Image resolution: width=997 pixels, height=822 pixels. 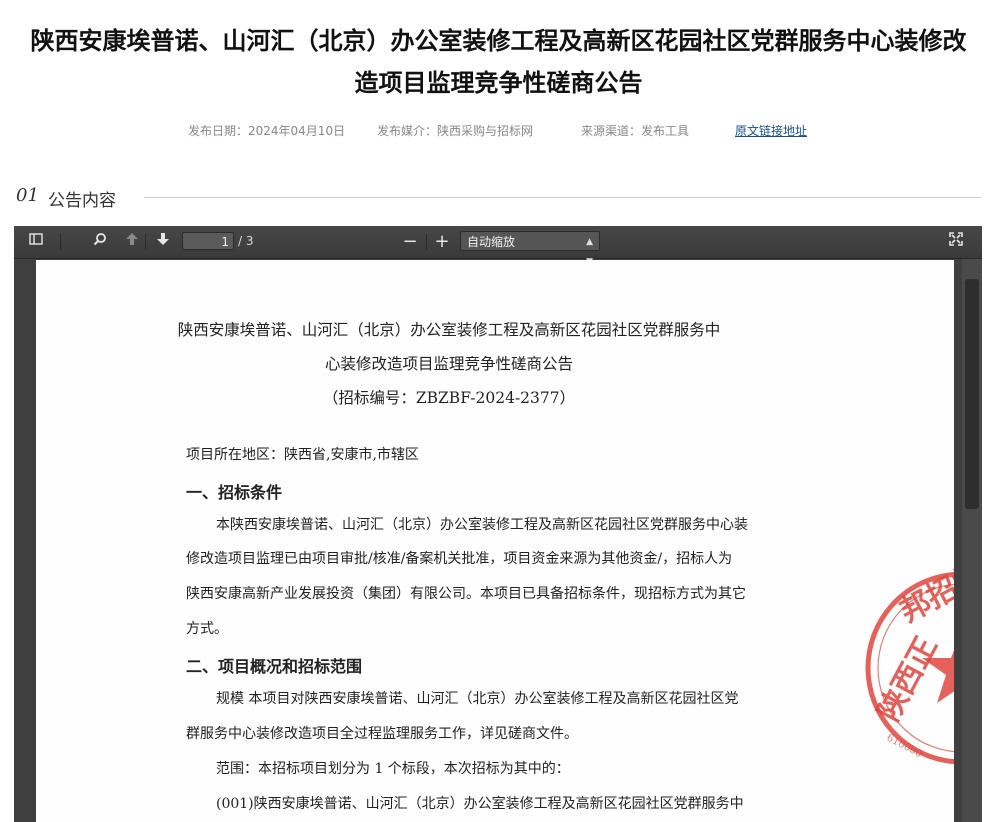 I want to click on pdf-scrollbar-thumb, so click(x=972, y=394).